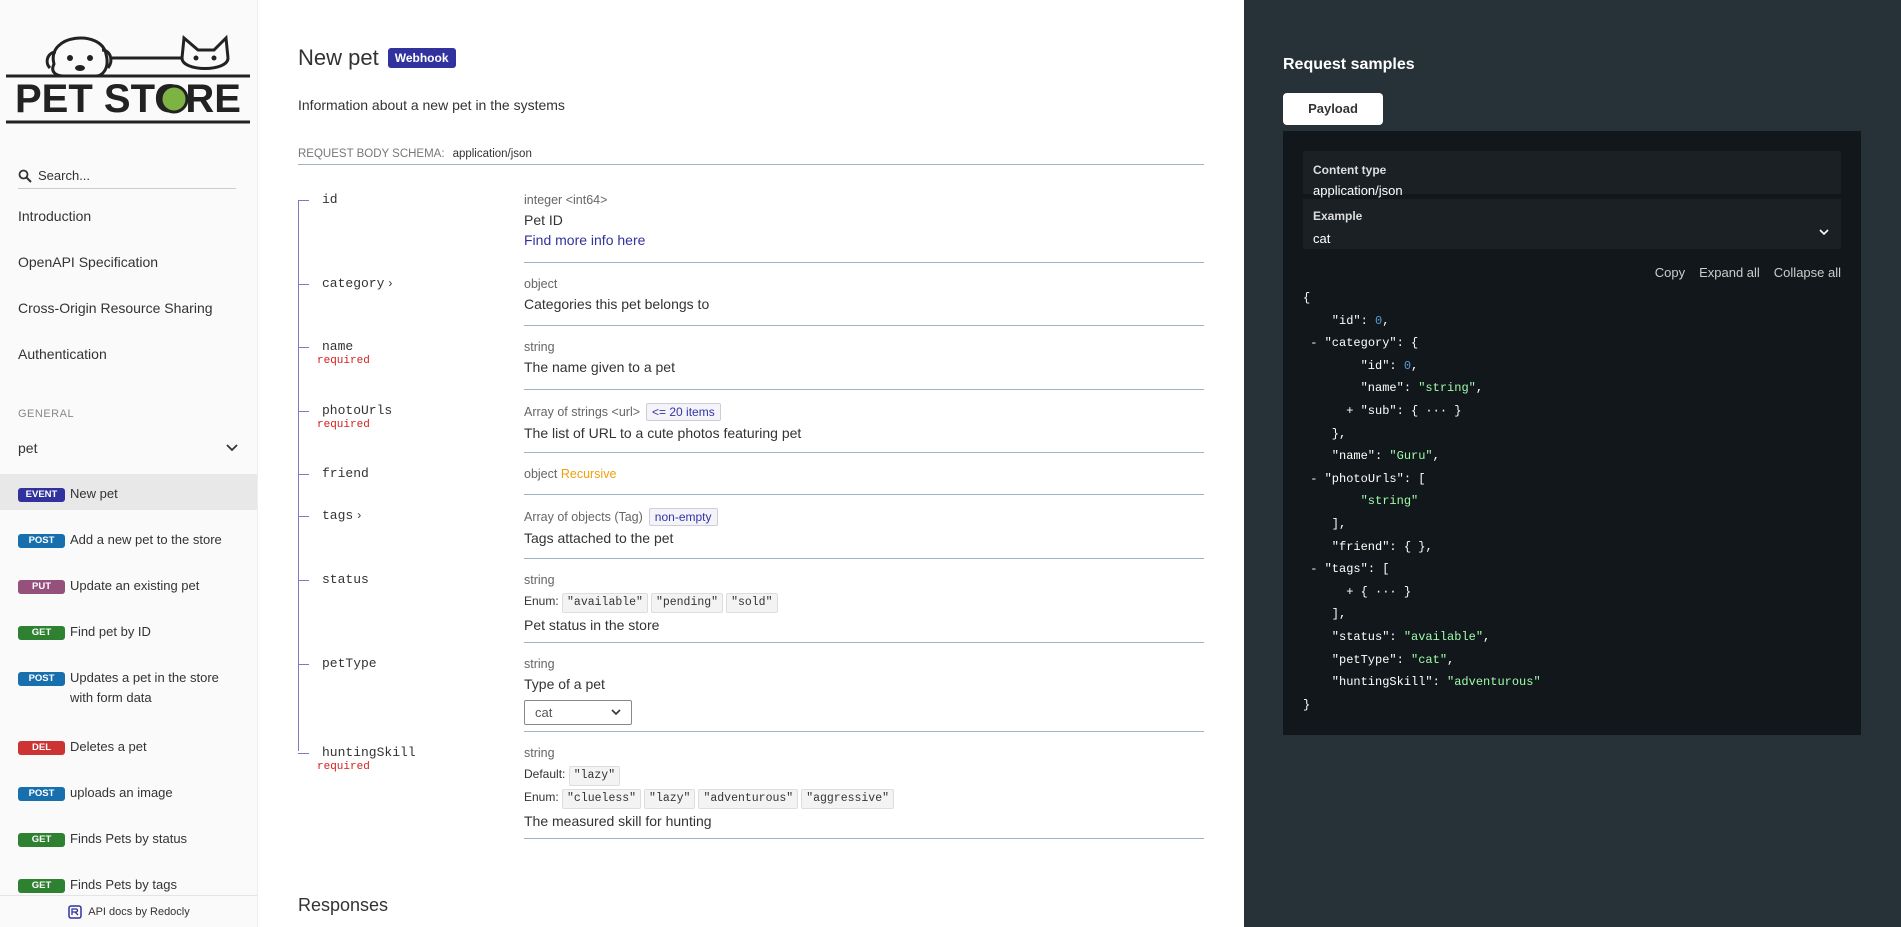  Describe the element at coordinates (1729, 272) in the screenshot. I see `expand-all-button: Expand all` at that location.